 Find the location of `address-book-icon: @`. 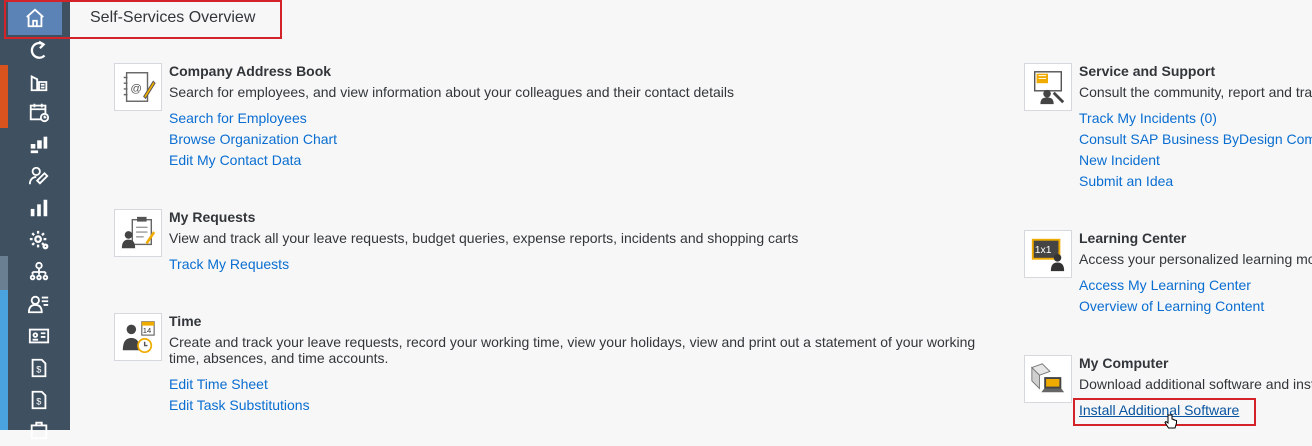

address-book-icon: @ is located at coordinates (138, 87).